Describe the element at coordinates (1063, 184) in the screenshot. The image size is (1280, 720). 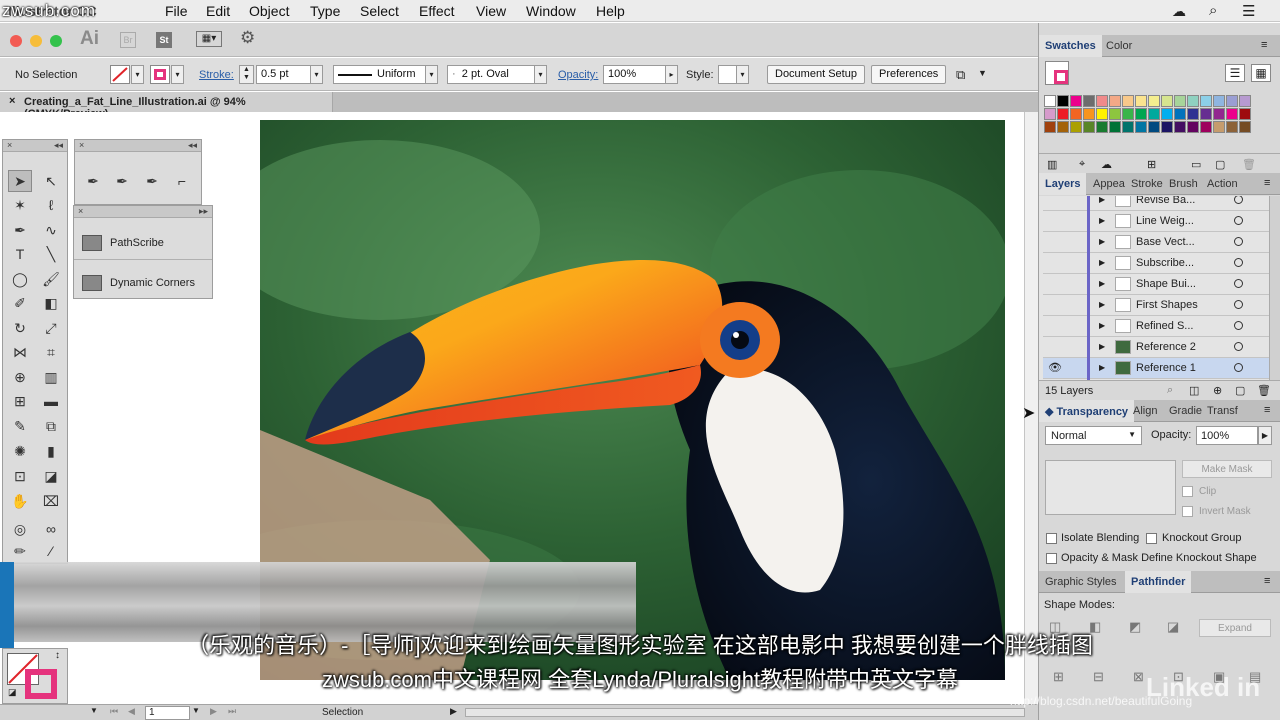
I see `tab-layers: Layers` at that location.